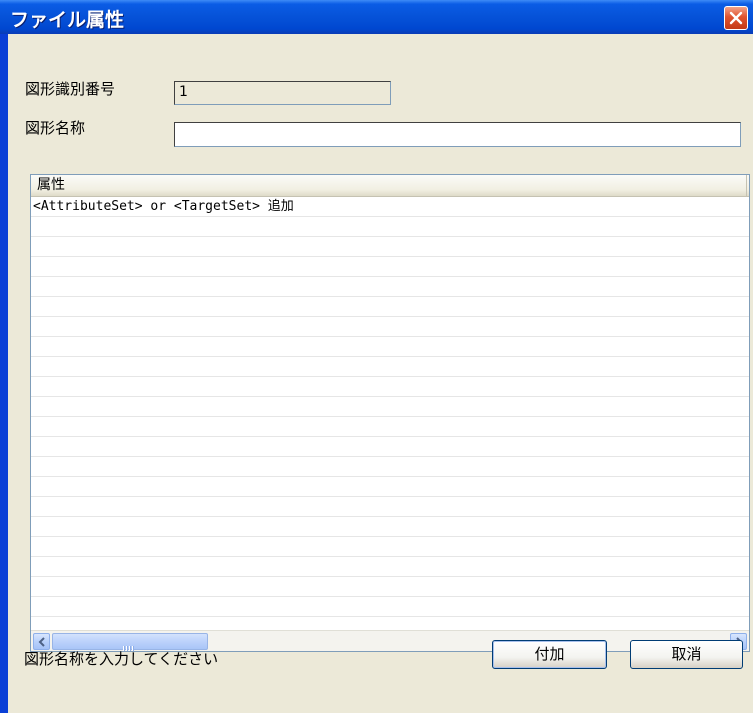 Image resolution: width=753 pixels, height=713 pixels. I want to click on list-header: 属性, so click(390, 186).